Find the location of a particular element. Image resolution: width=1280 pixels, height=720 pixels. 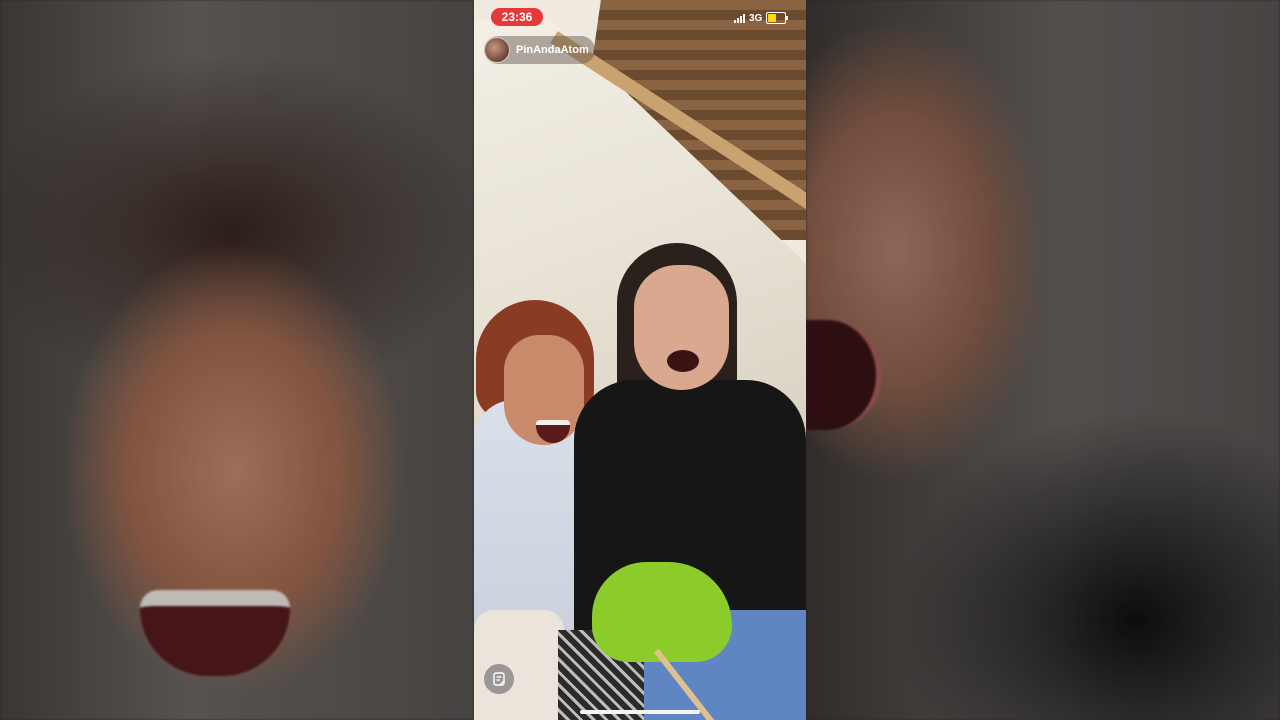

live-account-chip: PinAndaAtom is located at coordinates (539, 50).